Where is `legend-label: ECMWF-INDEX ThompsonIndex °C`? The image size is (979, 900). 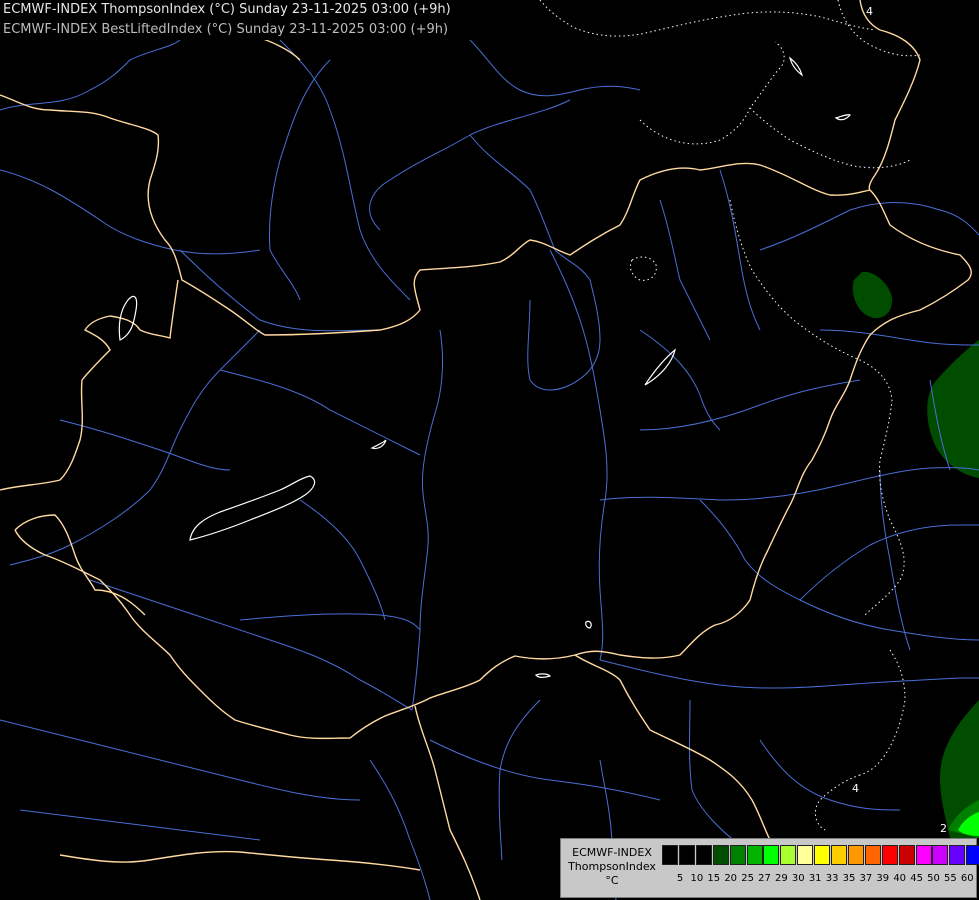
legend-label: ECMWF-INDEX ThompsonIndex °C is located at coordinates (612, 867).